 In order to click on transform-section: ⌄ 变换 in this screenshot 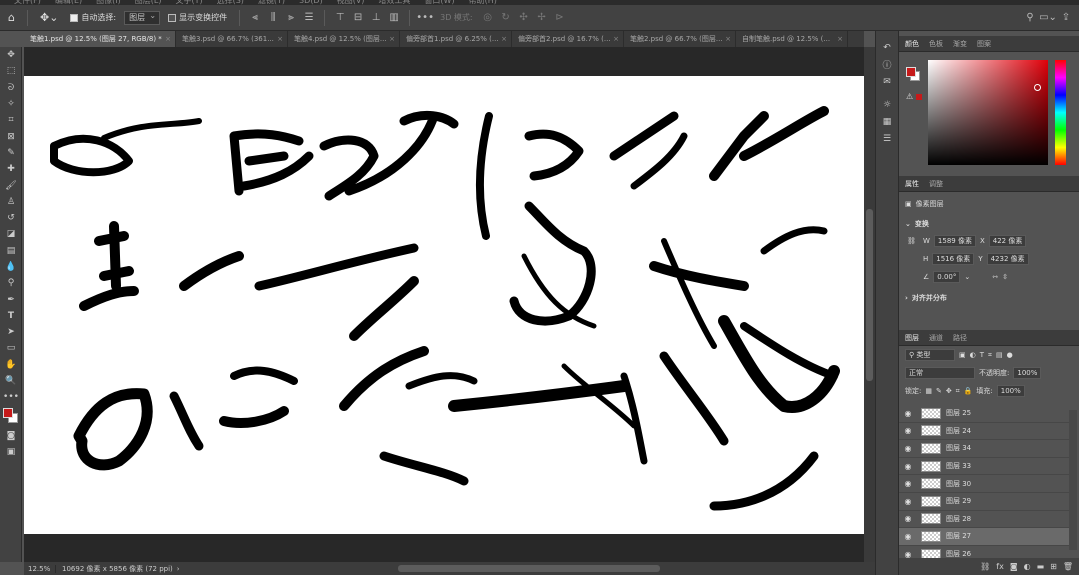, I will do `click(989, 224)`.